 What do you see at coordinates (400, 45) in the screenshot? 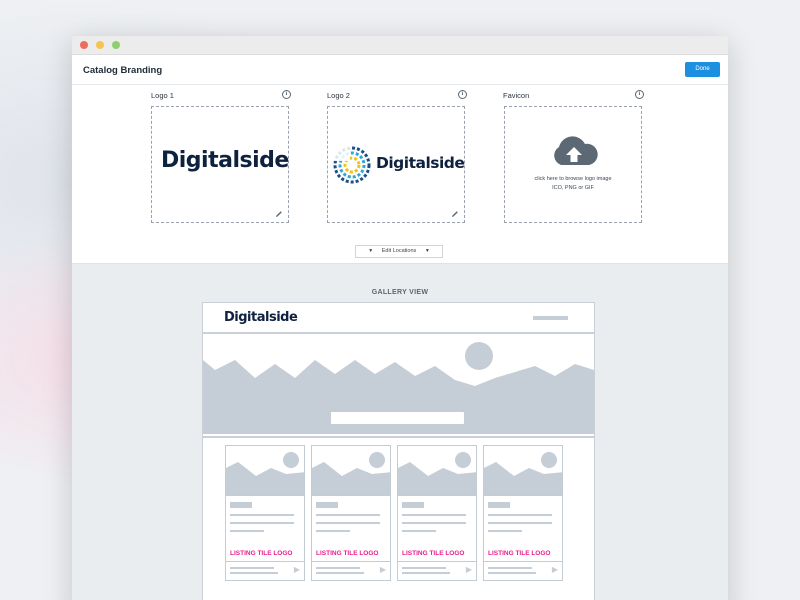
I see `window-titlebar` at bounding box center [400, 45].